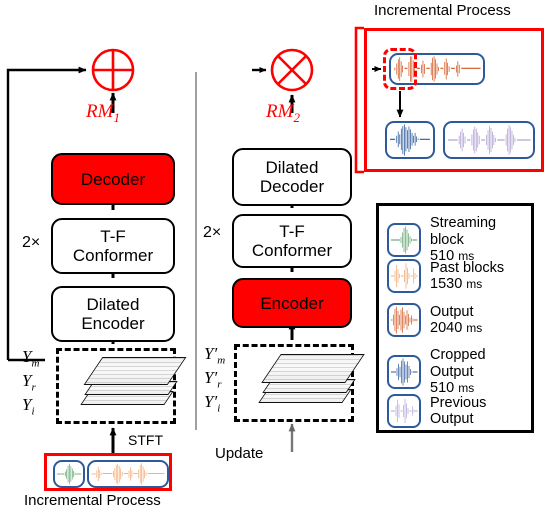 The width and height of the screenshot is (546, 510). Describe the element at coordinates (474, 284) in the screenshot. I see `legend-unit-past-blocks: ms` at that location.